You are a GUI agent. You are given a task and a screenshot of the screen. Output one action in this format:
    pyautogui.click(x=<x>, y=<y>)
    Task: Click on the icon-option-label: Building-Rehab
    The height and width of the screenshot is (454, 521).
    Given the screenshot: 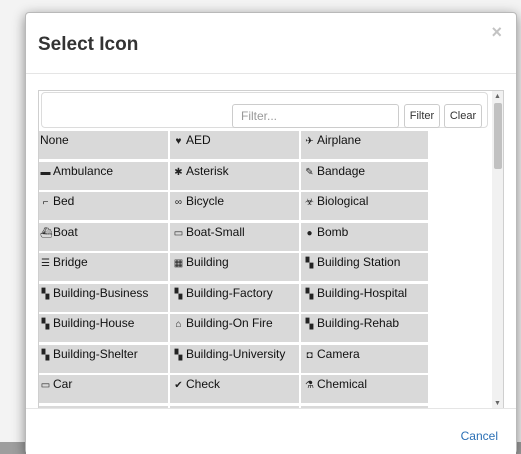 What is the action you would take?
    pyautogui.click(x=358, y=323)
    